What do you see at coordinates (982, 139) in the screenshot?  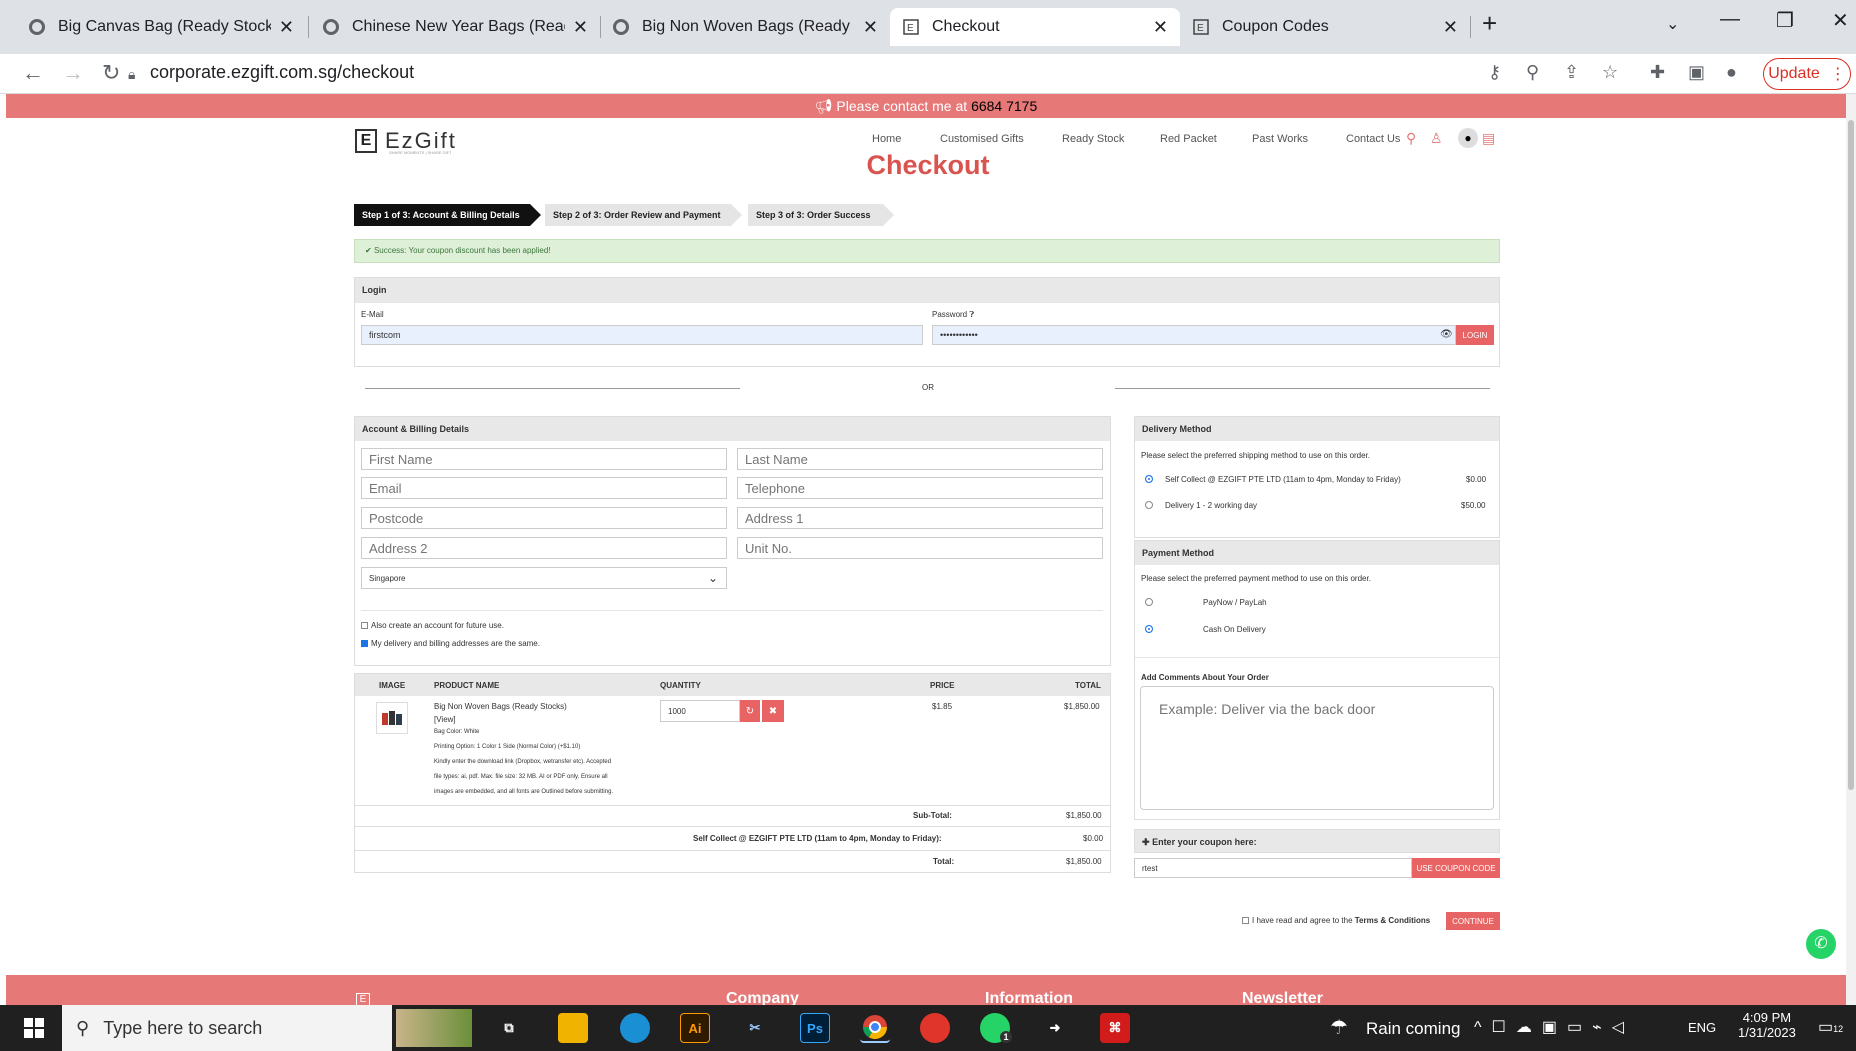 I see `nav-customised-gifts: Customised Gifts` at bounding box center [982, 139].